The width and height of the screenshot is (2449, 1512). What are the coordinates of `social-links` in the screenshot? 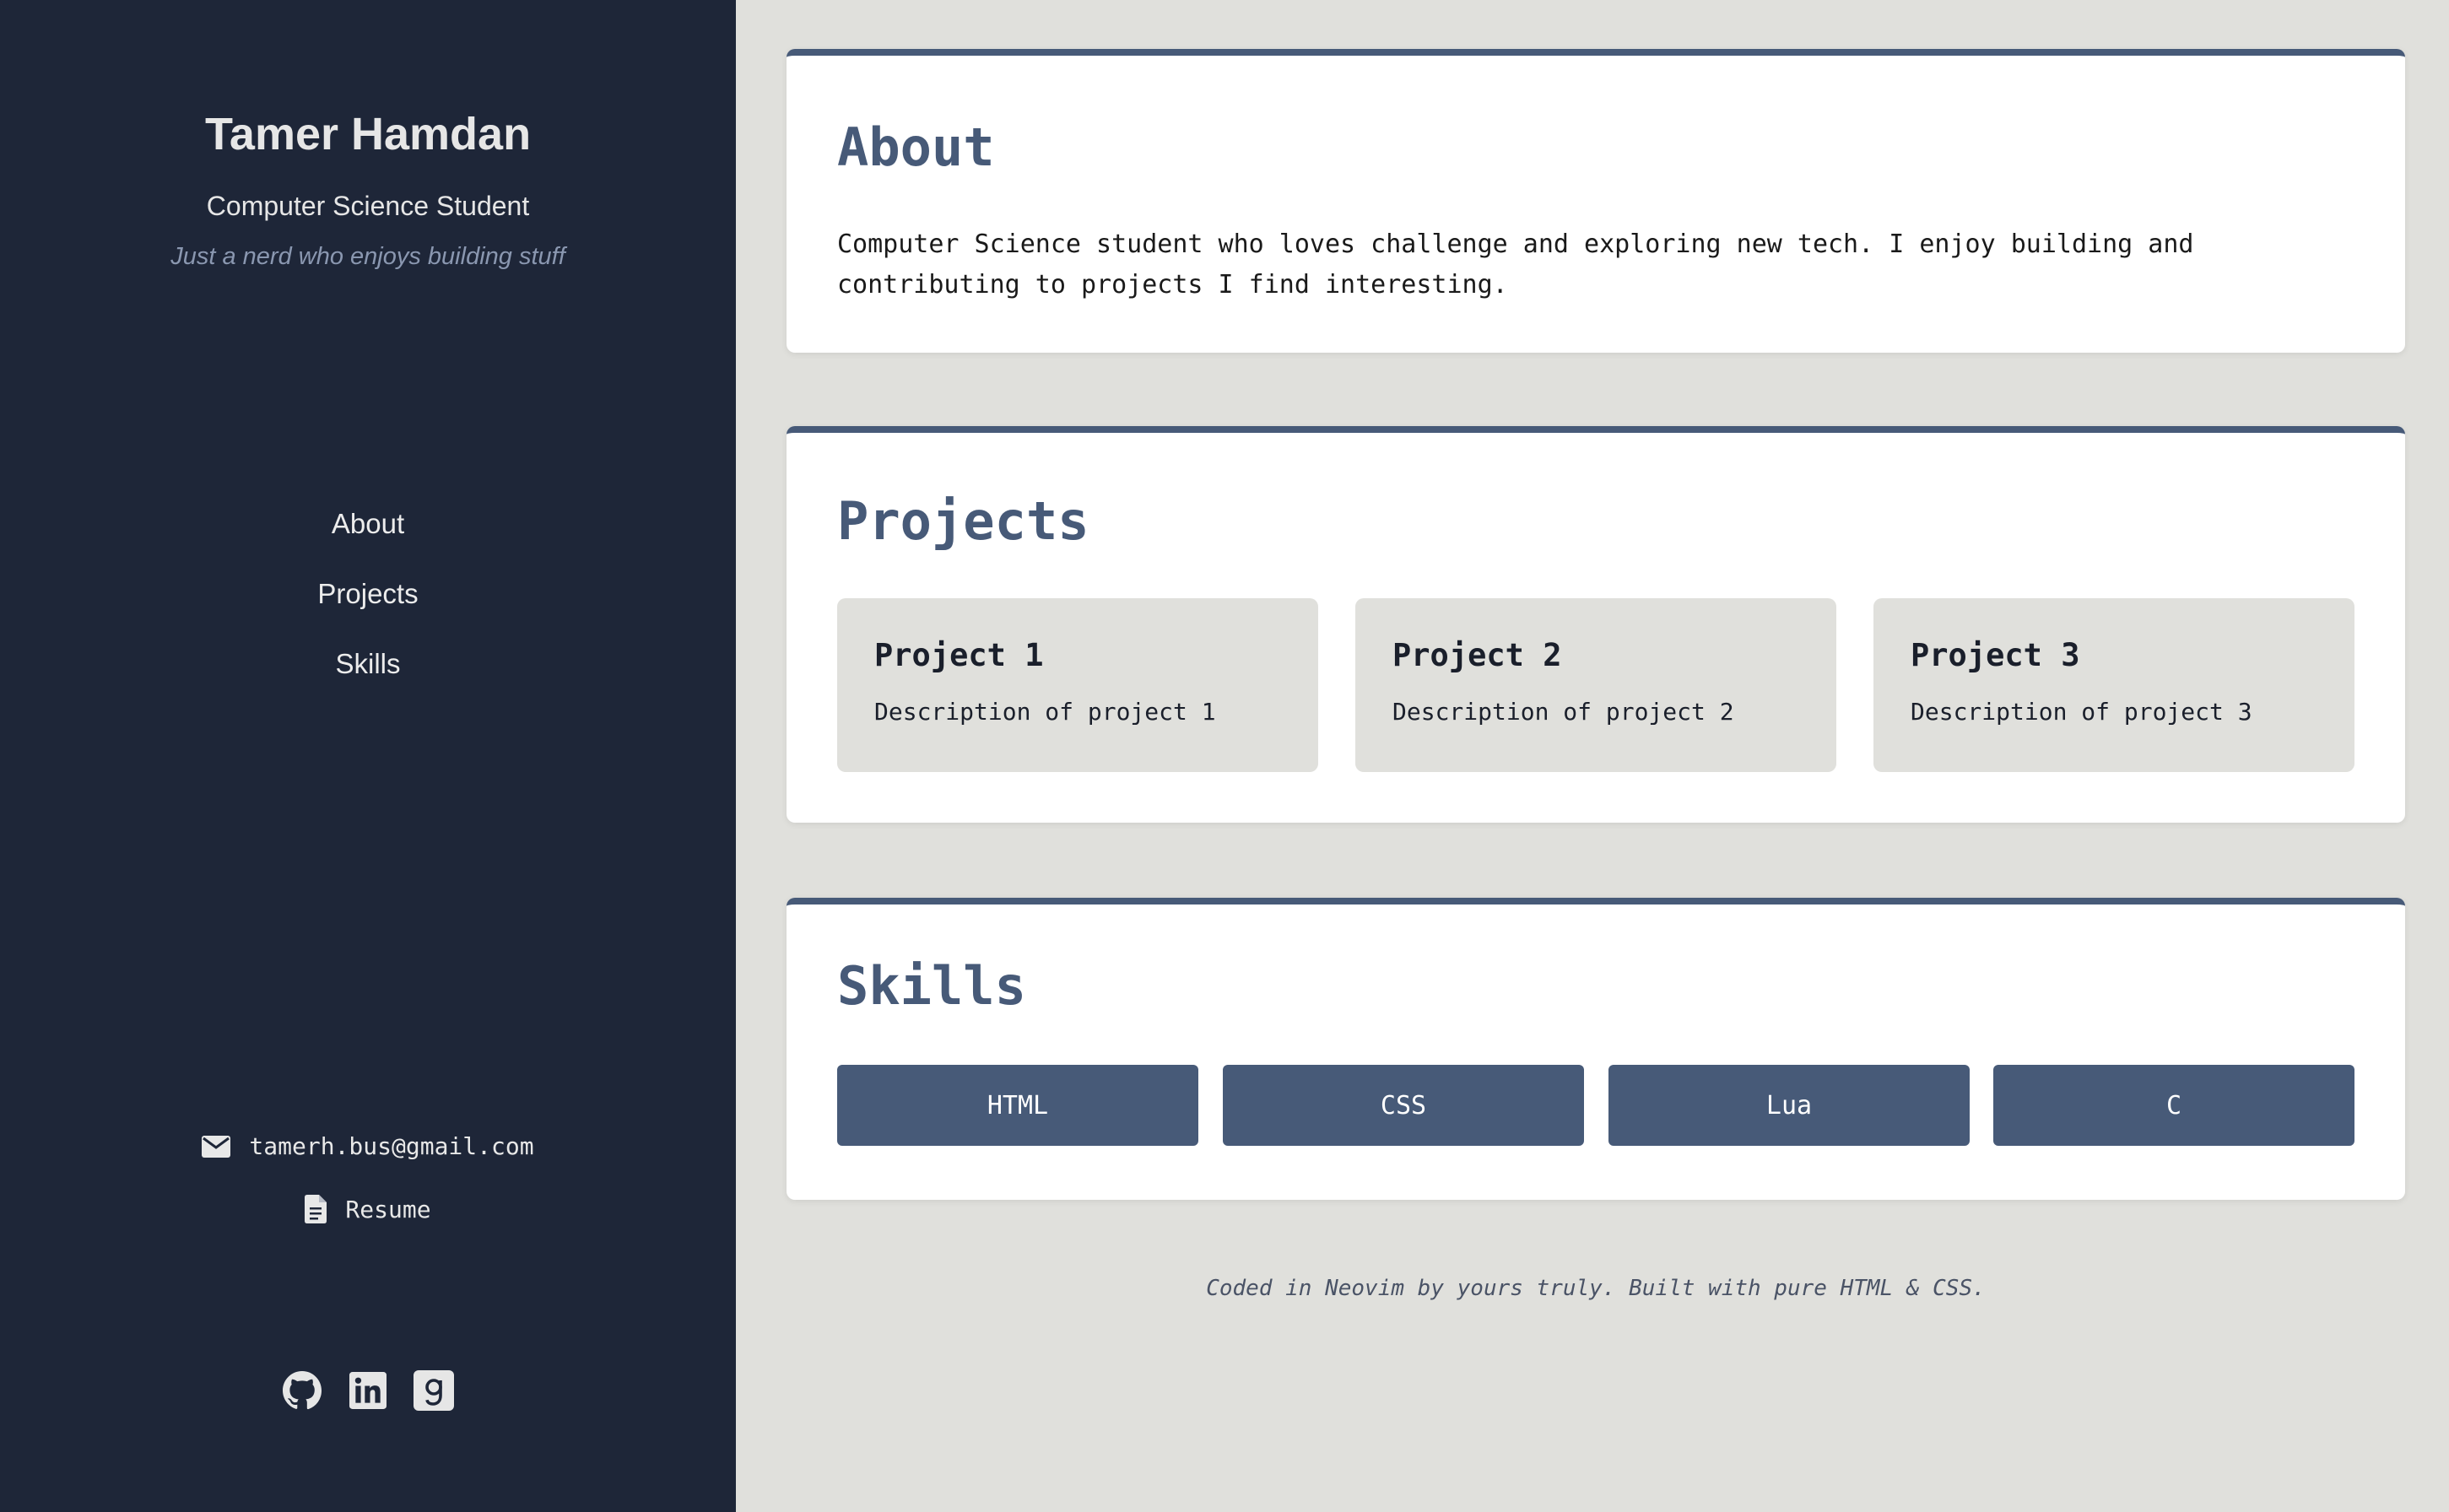 It's located at (368, 1390).